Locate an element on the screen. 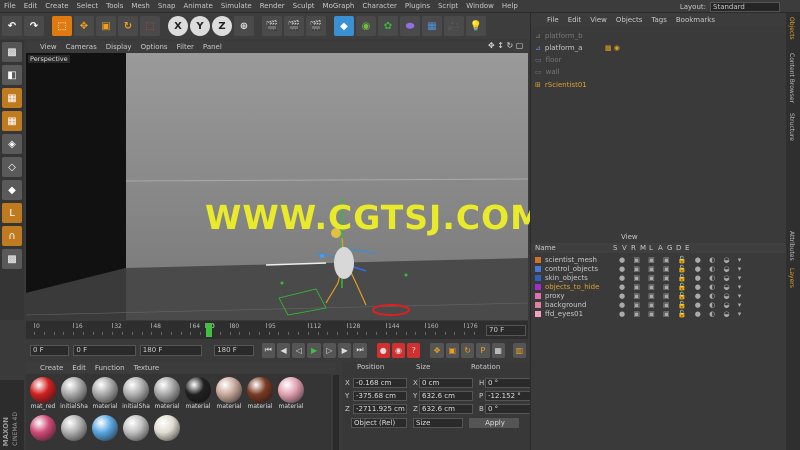  object-menu-view: View is located at coordinates (598, 20).